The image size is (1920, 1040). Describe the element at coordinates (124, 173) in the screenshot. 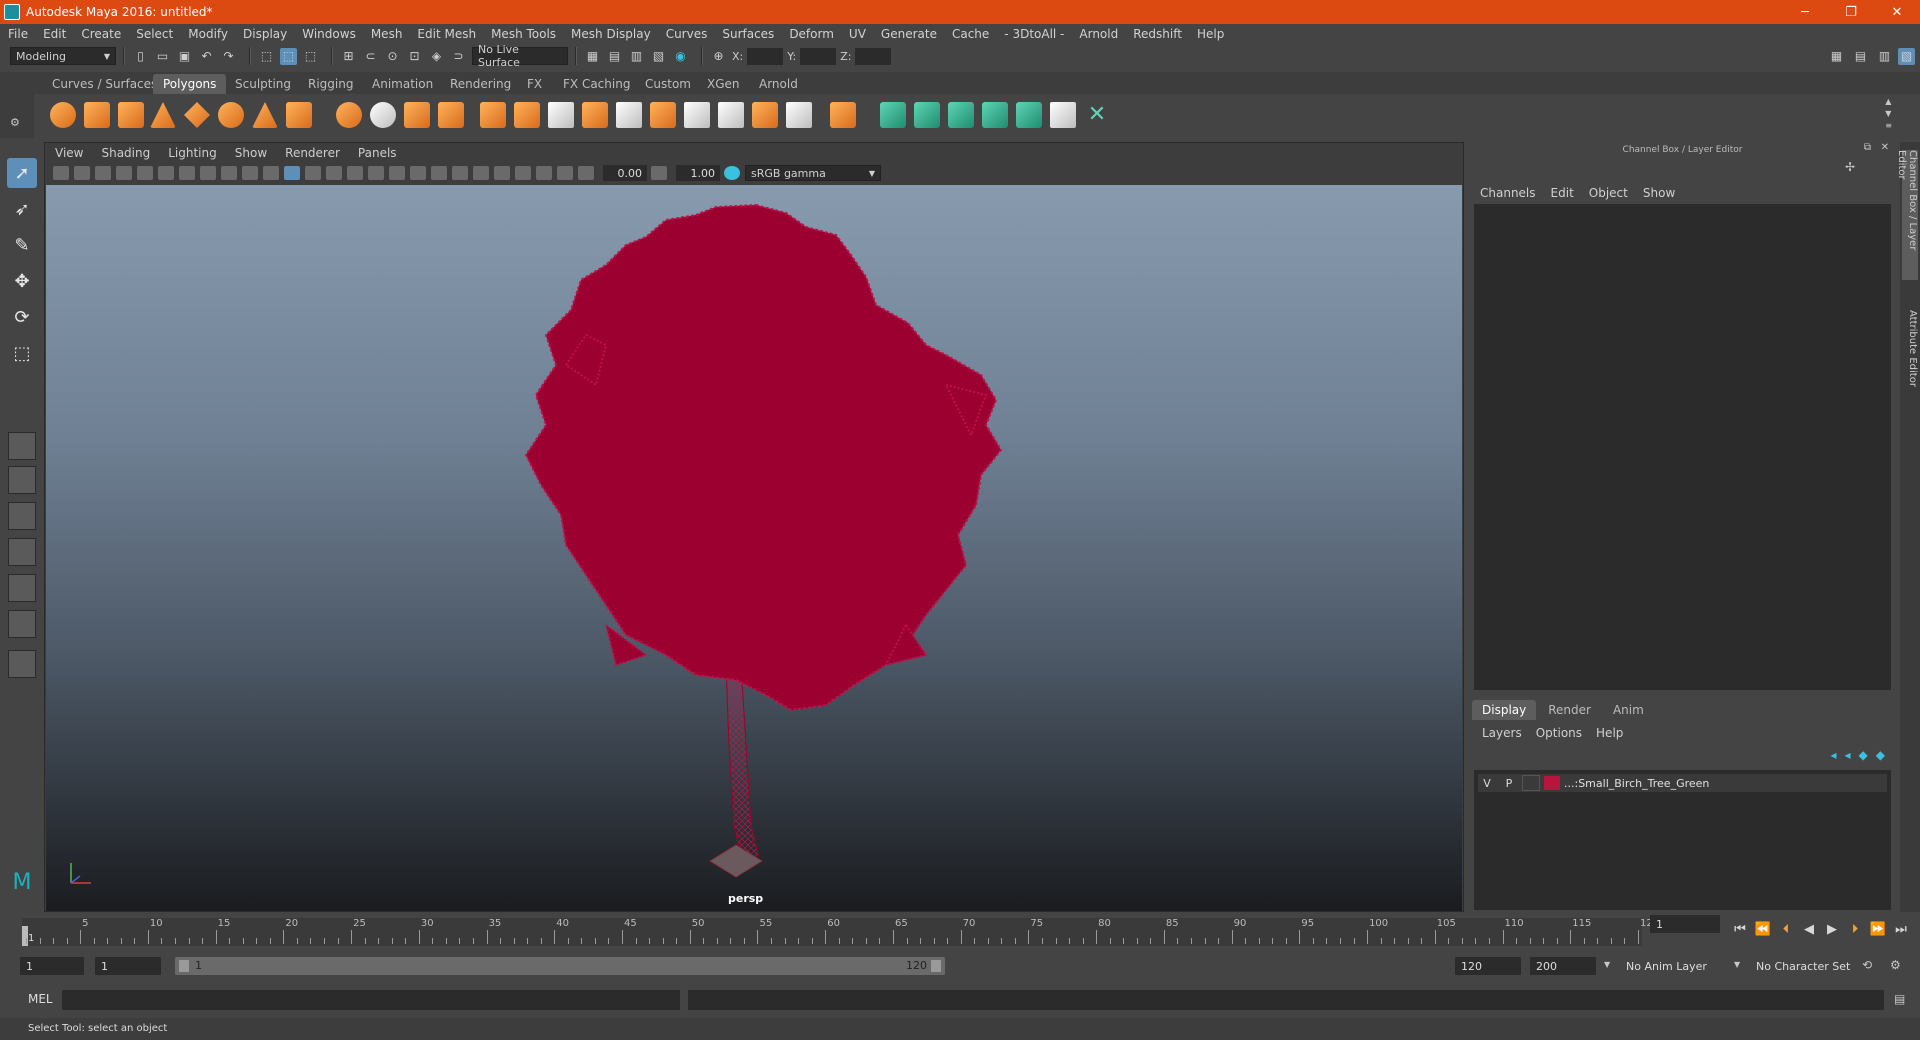

I see `image-plane-icon` at that location.